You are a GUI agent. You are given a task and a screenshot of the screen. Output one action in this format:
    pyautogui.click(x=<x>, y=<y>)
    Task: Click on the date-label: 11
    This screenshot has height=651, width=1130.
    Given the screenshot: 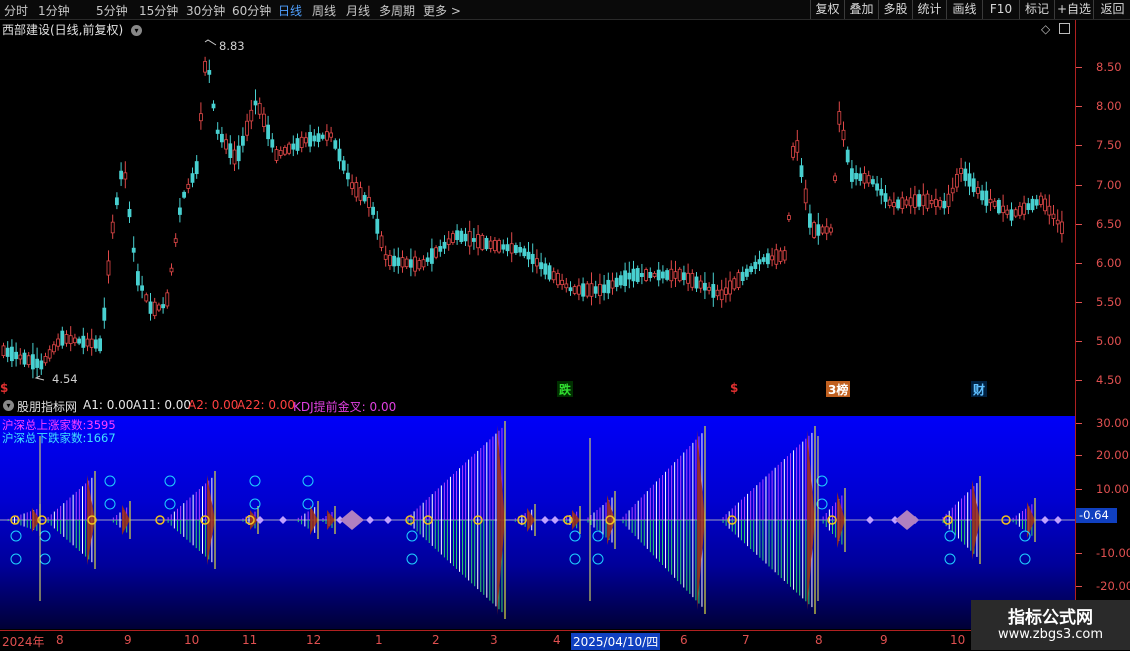 What is the action you would take?
    pyautogui.click(x=250, y=640)
    